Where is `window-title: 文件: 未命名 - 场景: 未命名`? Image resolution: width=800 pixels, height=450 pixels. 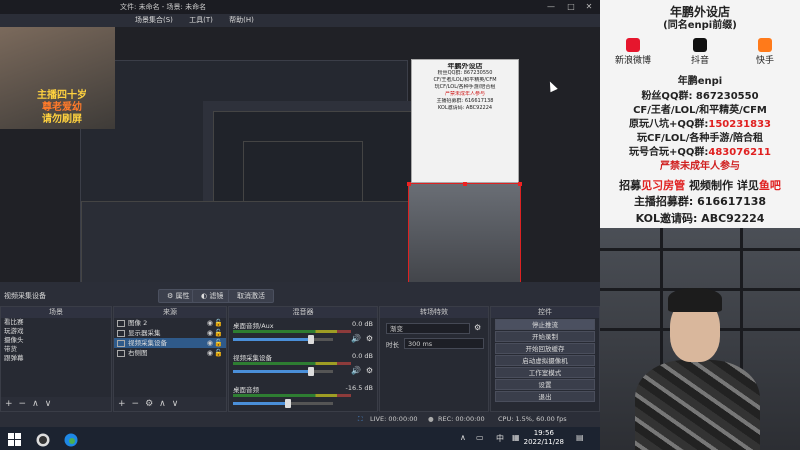 window-title: 文件: 未命名 - 场景: 未命名 is located at coordinates (163, 7).